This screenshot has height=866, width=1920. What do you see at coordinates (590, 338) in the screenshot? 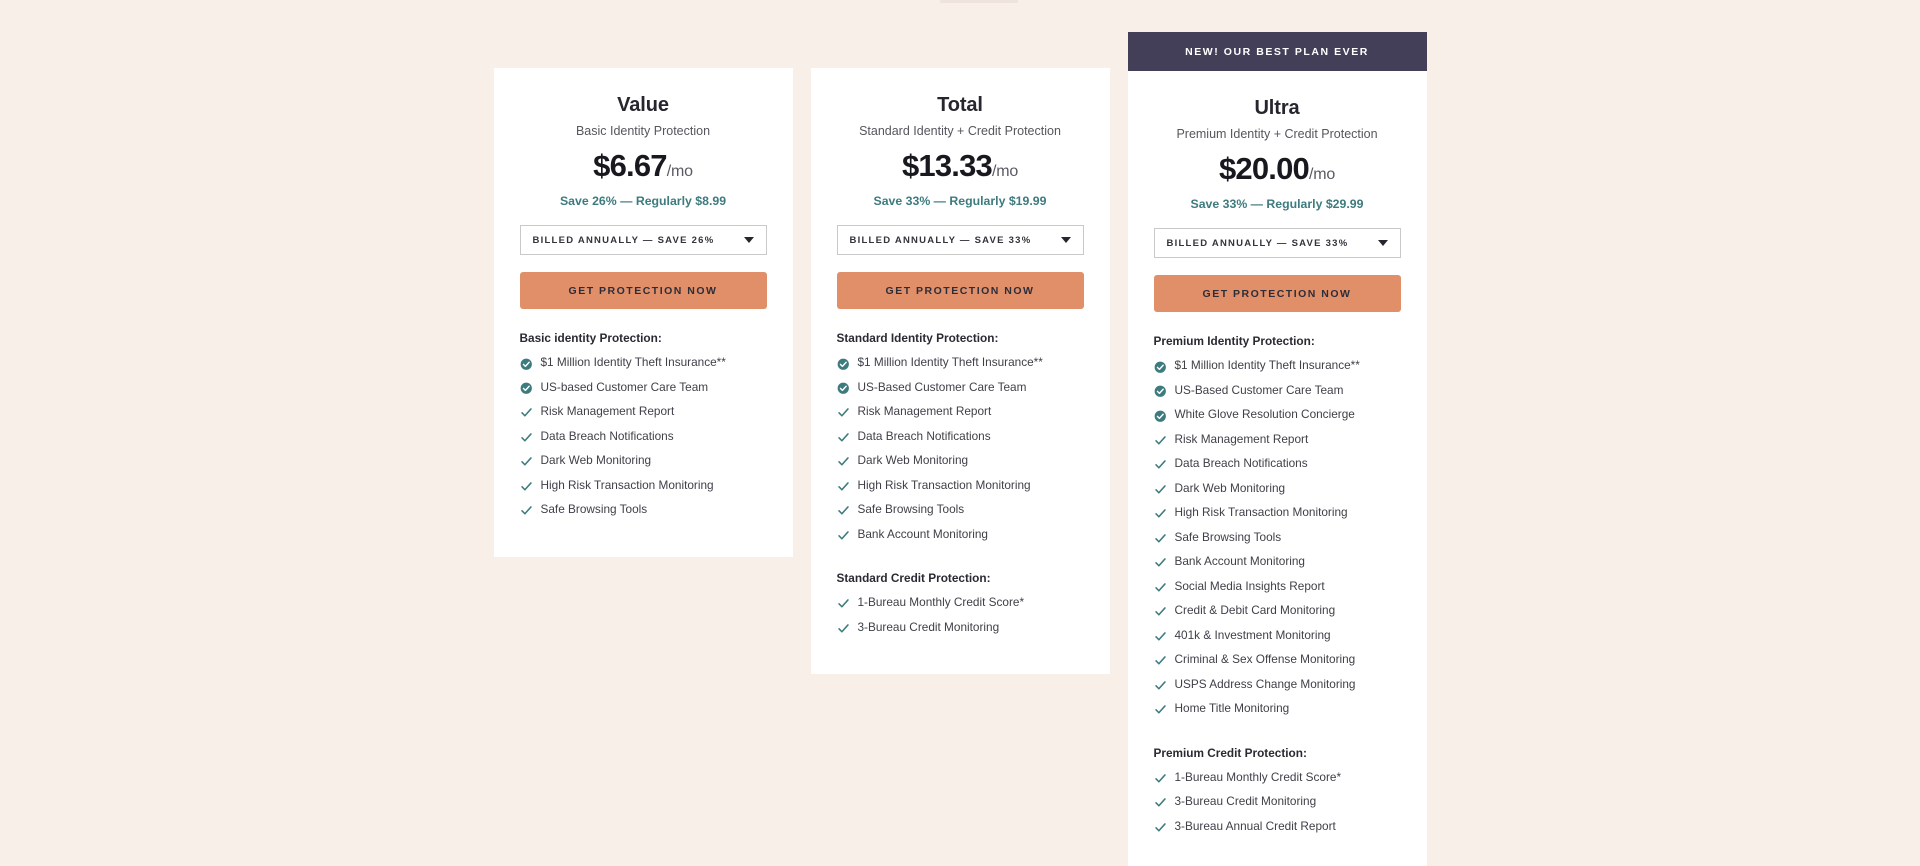
I see `feature-section-heading: Basic identity Protection:` at bounding box center [590, 338].